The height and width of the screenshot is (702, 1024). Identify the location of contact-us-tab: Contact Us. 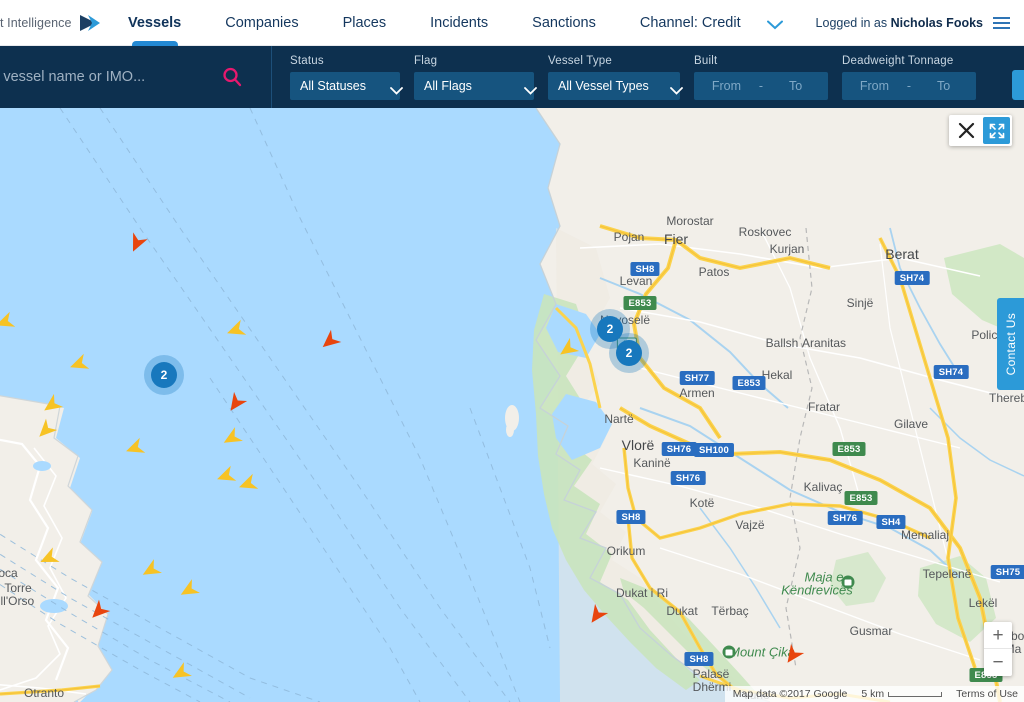
(1010, 344).